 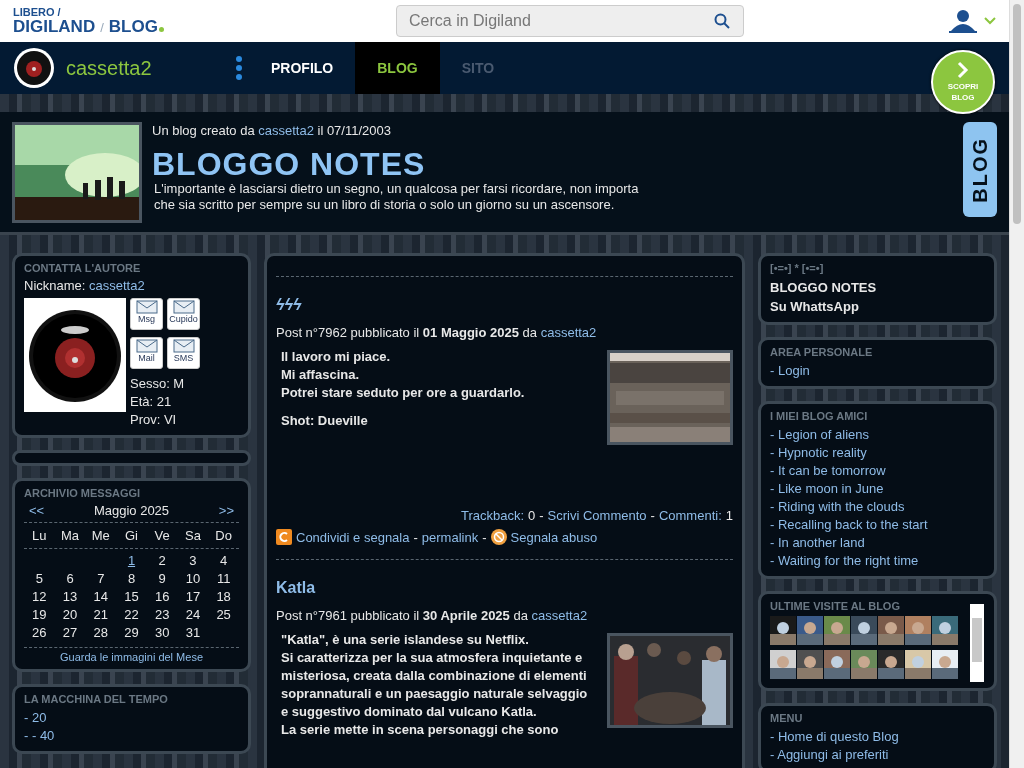 I want to click on comments-link: Commenti:, so click(x=690, y=515).